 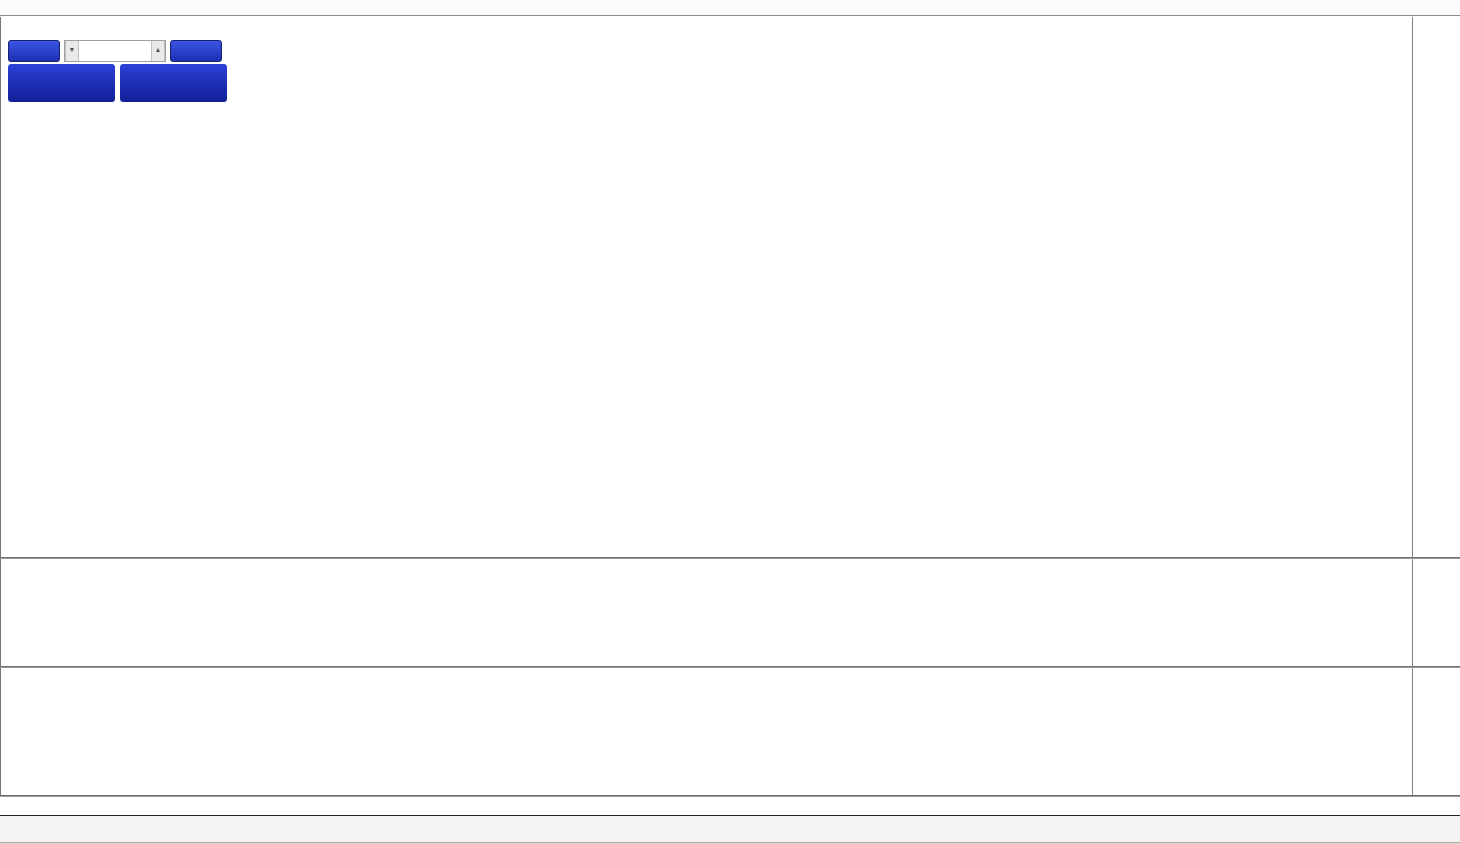 I want to click on one-click-trading-panel: ▼ ▲, so click(x=115, y=61).